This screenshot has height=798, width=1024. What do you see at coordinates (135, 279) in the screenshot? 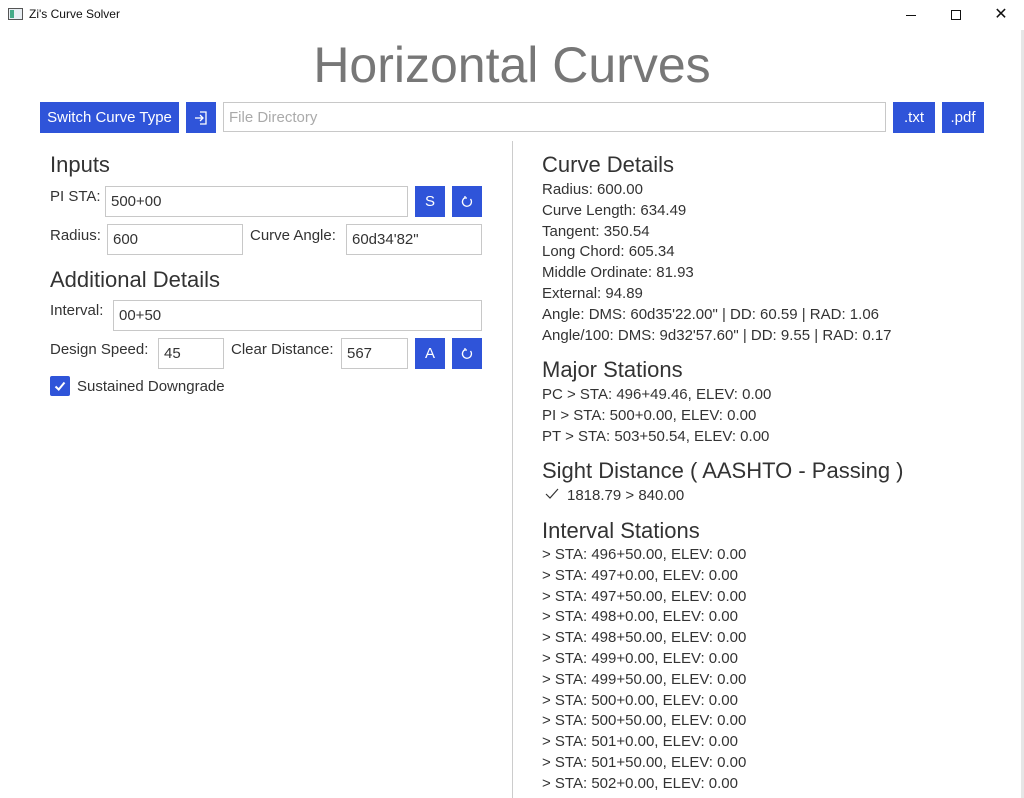
I see `additional-details-heading: Additional Details` at bounding box center [135, 279].